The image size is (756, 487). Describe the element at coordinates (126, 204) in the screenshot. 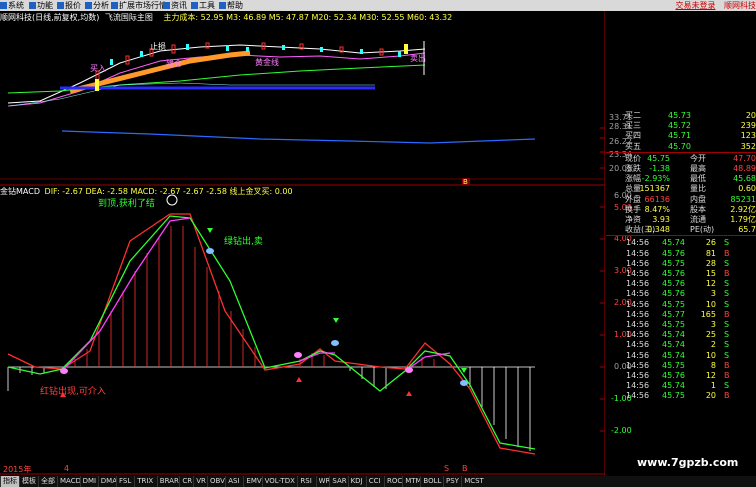

I see `note-top: 到顶,获利了结` at that location.